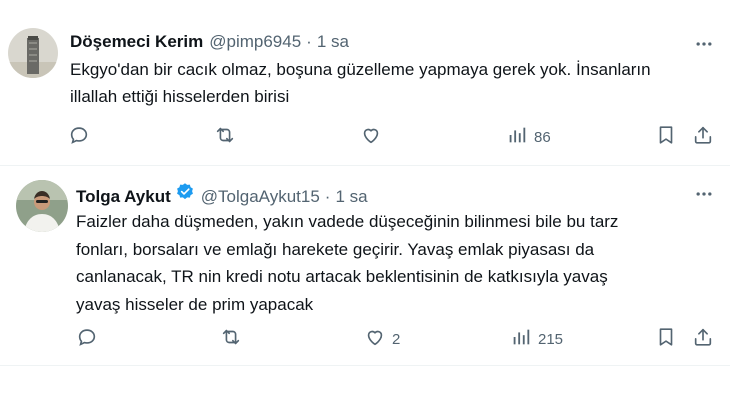 This screenshot has width=730, height=420. I want to click on author-handle: @TolgaAykut15, so click(260, 197).